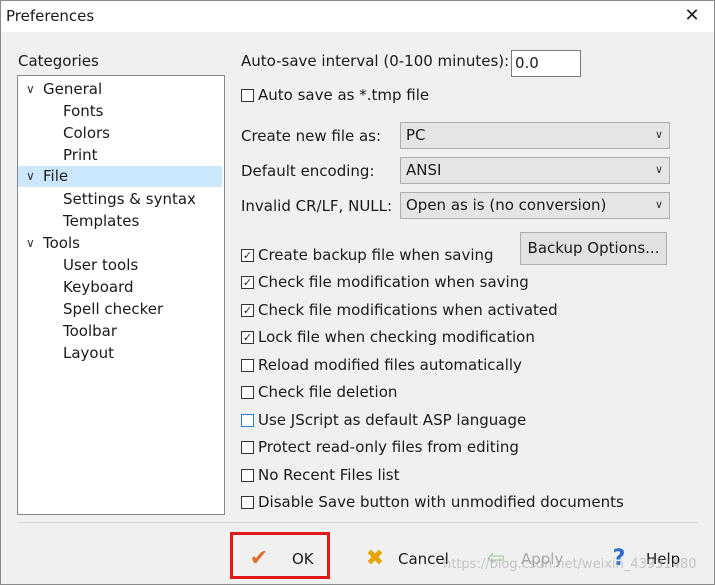  What do you see at coordinates (692, 16) in the screenshot?
I see `close-icon: ✕` at bounding box center [692, 16].